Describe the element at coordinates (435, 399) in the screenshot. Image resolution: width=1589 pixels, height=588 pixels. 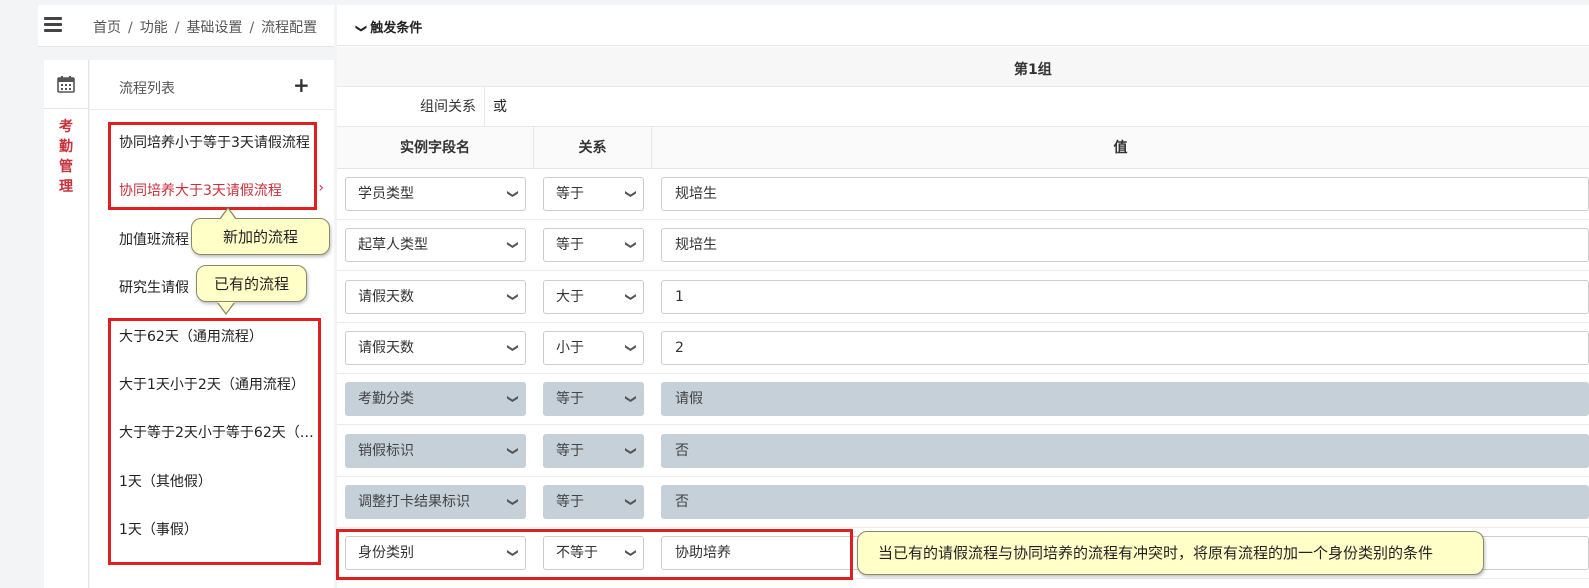
I see `field-select: 考勤分类 ❯` at that location.